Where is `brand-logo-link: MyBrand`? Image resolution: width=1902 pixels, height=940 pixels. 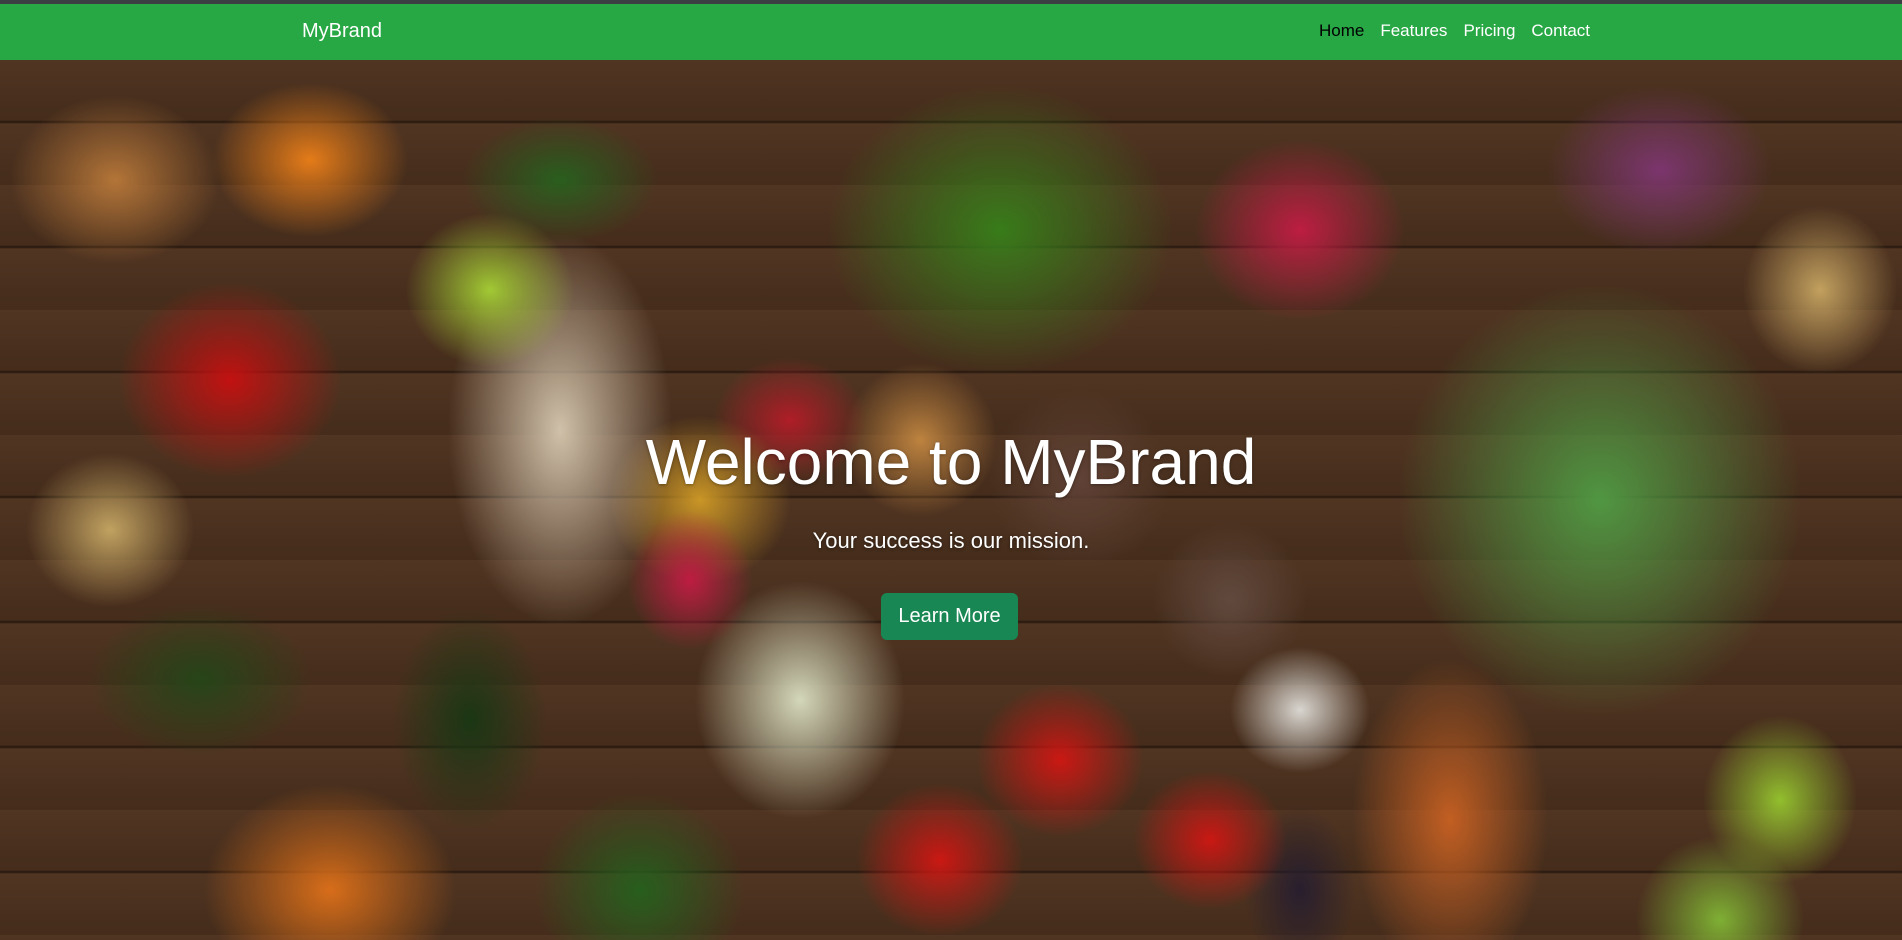
brand-logo-link: MyBrand is located at coordinates (342, 31).